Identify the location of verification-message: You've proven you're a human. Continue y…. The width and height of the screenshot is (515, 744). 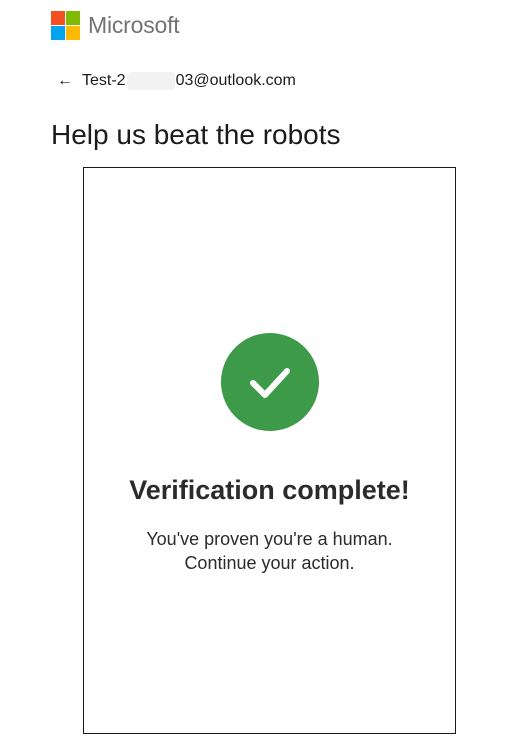
(269, 551).